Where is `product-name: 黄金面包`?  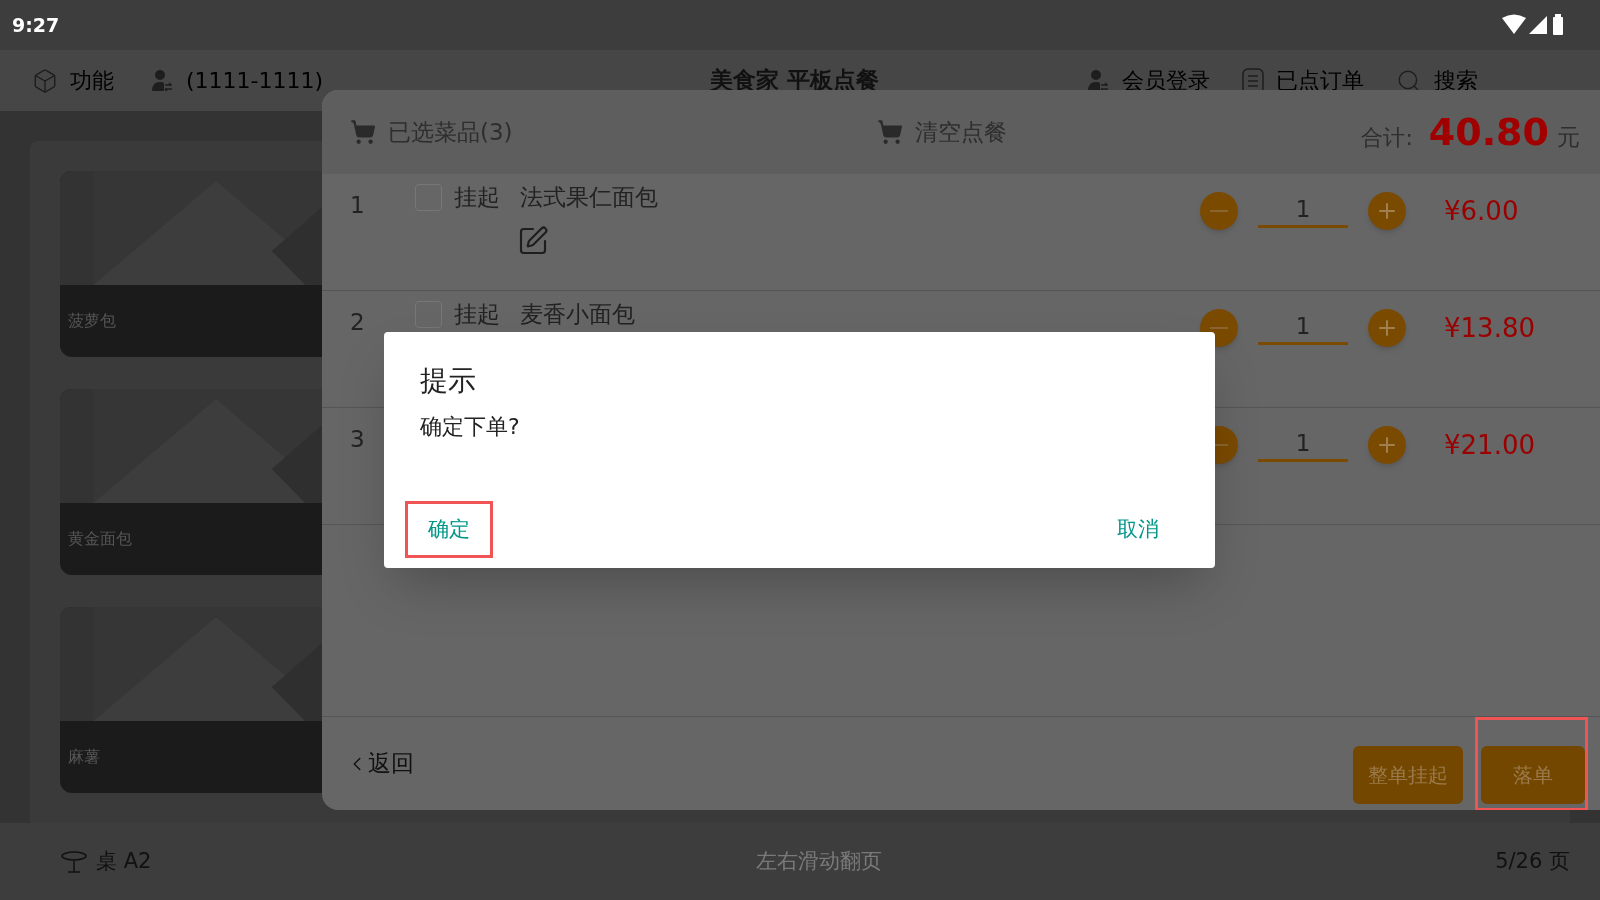 product-name: 黄金面包 is located at coordinates (100, 539).